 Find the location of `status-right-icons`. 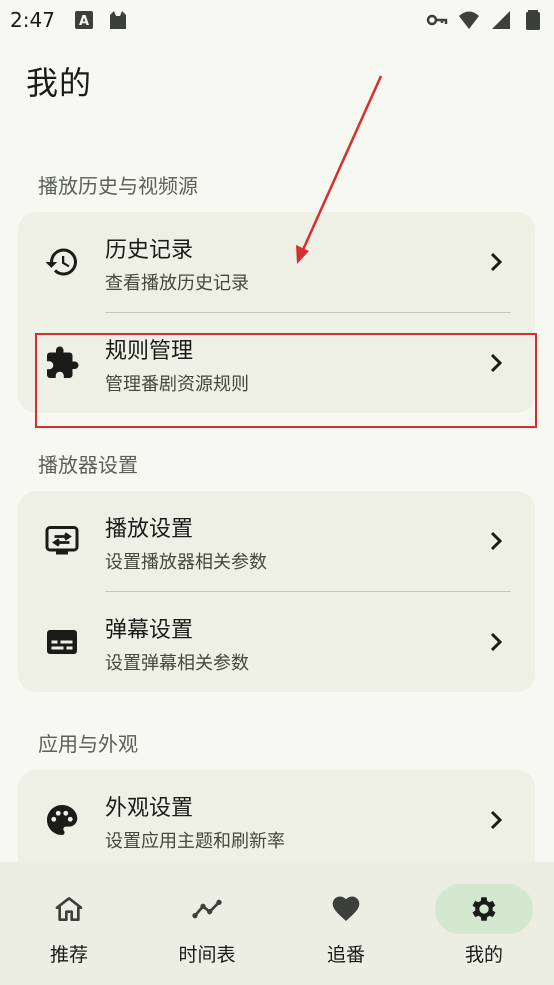

status-right-icons is located at coordinates (485, 20).